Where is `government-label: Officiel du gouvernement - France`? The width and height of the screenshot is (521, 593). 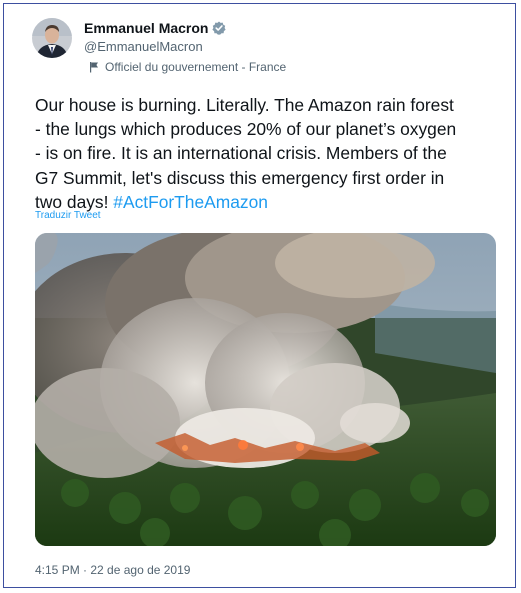
government-label: Officiel du gouvernement - France is located at coordinates (187, 67).